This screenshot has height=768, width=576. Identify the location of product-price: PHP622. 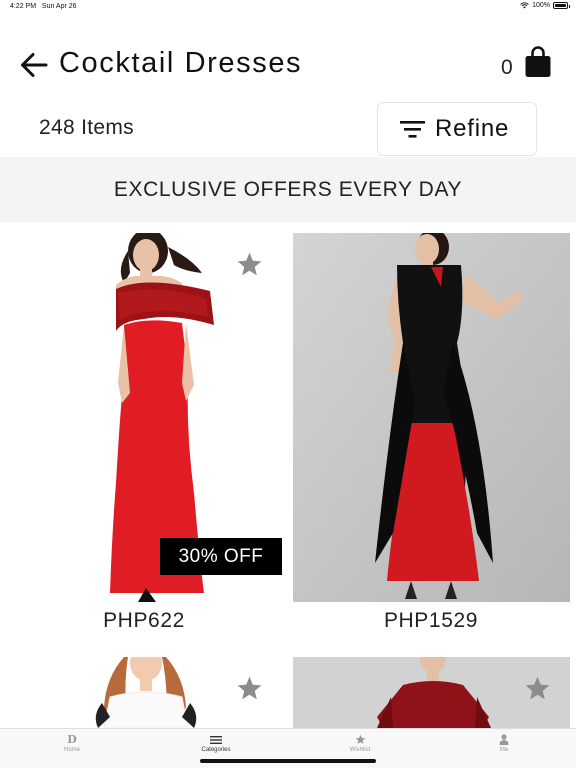
(144, 620).